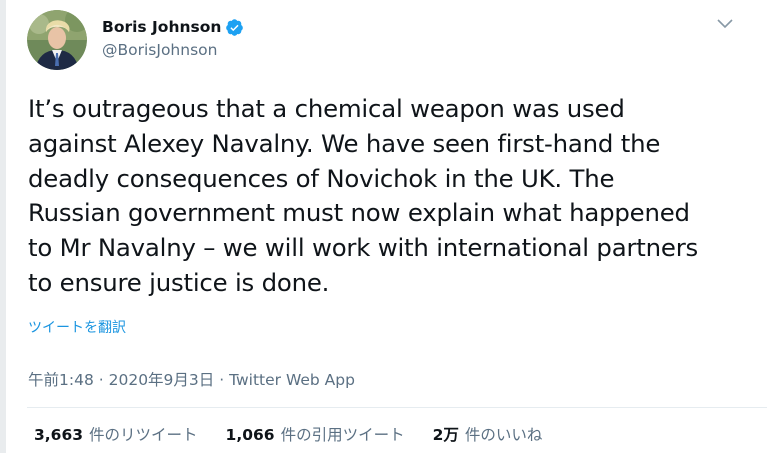 The image size is (767, 453). I want to click on translate-tweet-link: ツイートを翻訳, so click(77, 327).